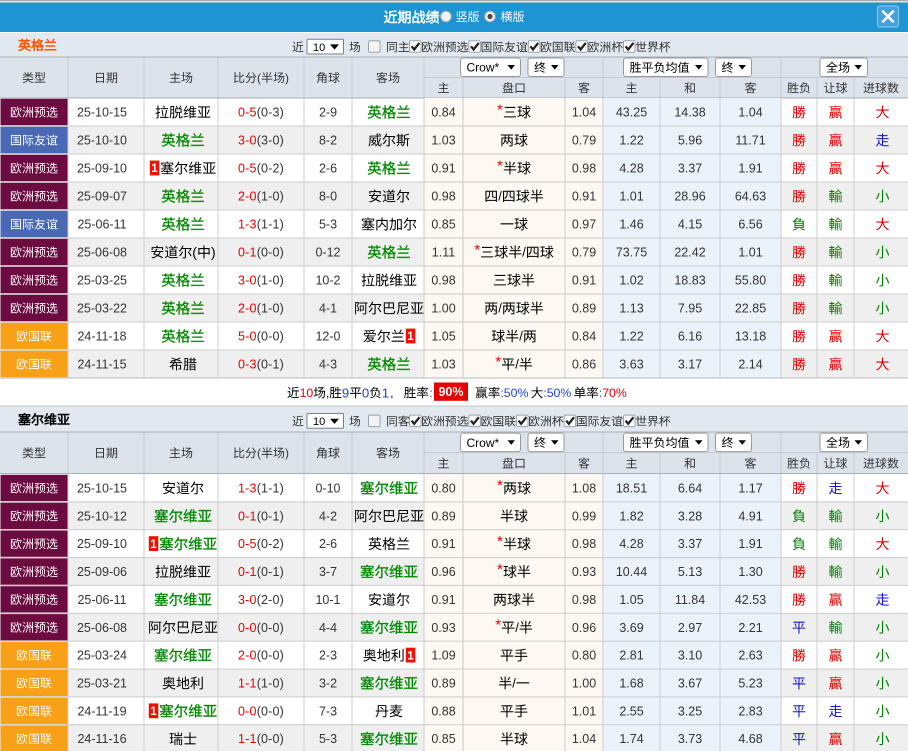  Describe the element at coordinates (750, 489) in the screenshot. I see `svg-text: 1.17` at that location.